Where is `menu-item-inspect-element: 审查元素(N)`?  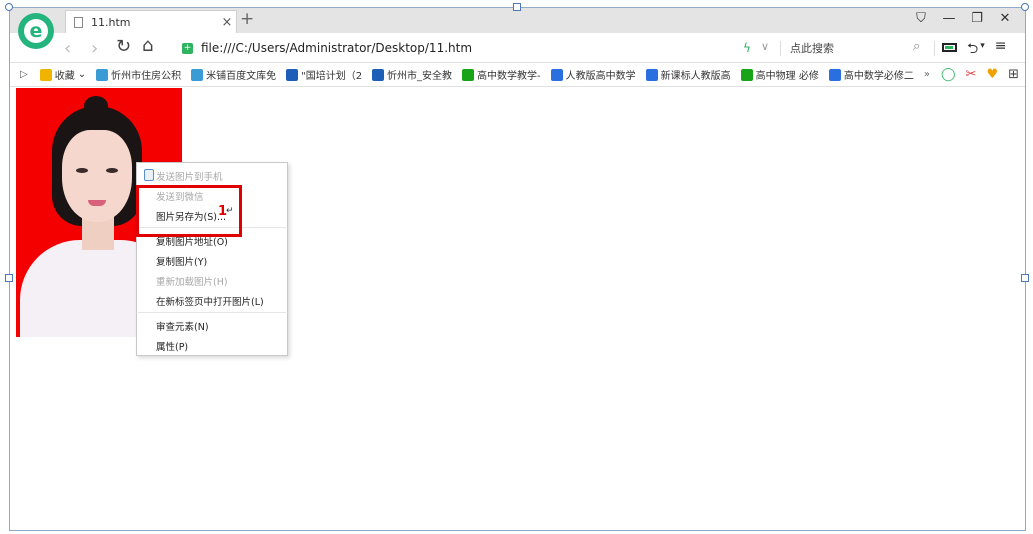 menu-item-inspect-element: 审查元素(N) is located at coordinates (182, 326).